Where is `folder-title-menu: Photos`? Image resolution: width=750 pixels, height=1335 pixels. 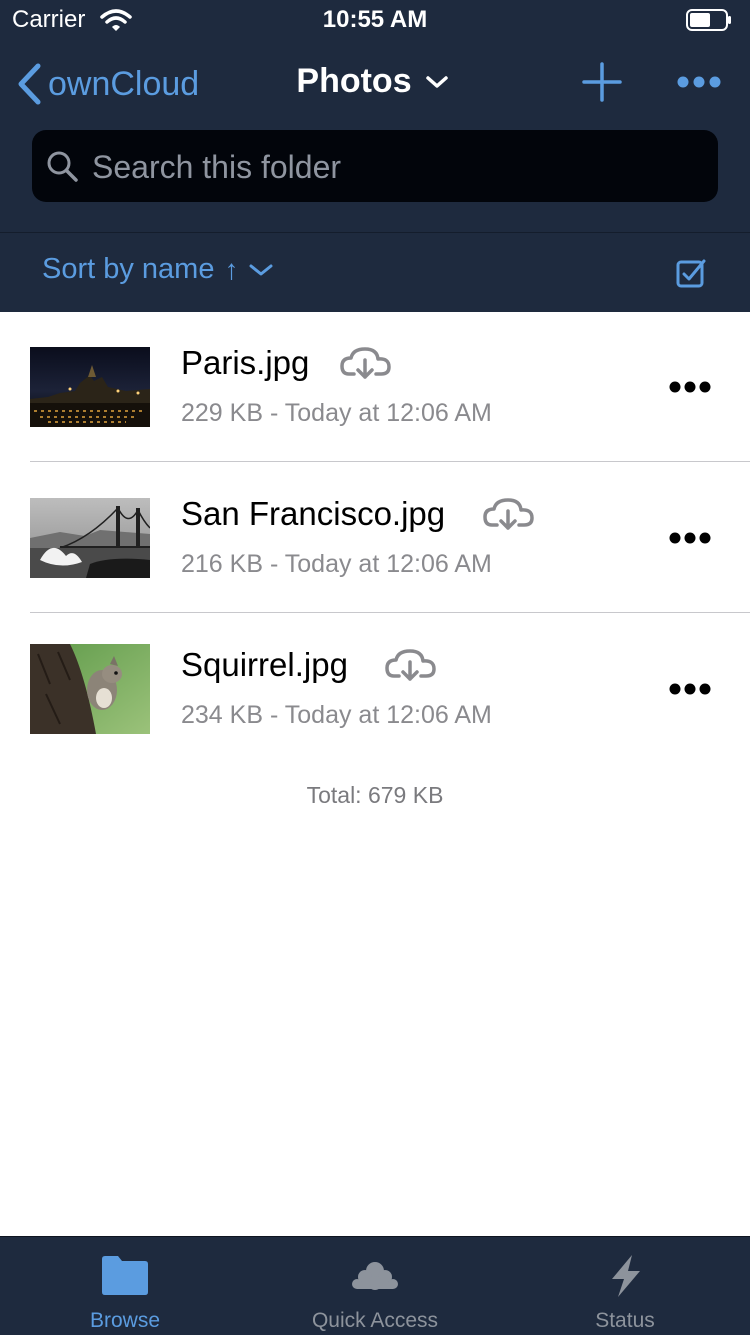
folder-title-menu: Photos is located at coordinates (374, 81).